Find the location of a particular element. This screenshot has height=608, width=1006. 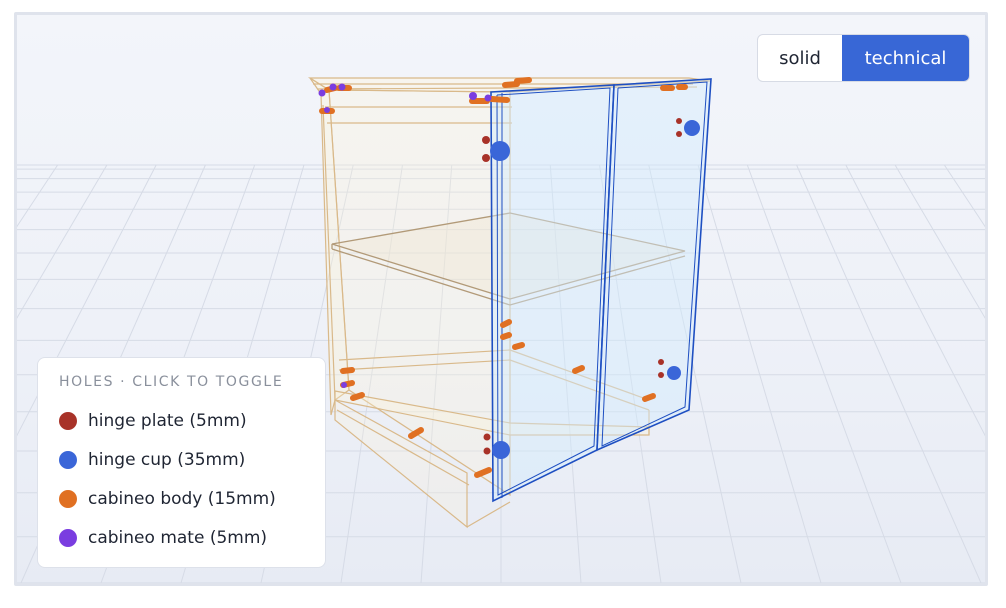

legend-item-cabineo-body: cabineo body (15mm) is located at coordinates (192, 498).